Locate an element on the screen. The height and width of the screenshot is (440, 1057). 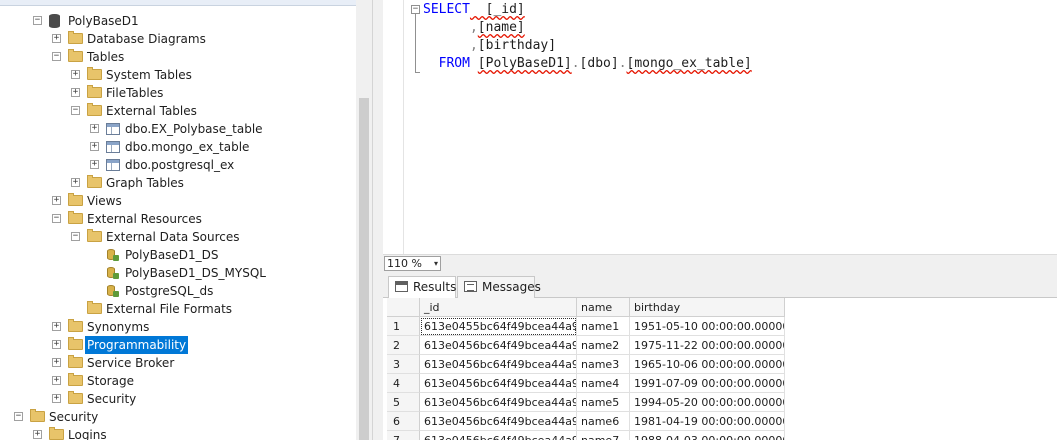
tab-messages: Messages is located at coordinates (499, 287).